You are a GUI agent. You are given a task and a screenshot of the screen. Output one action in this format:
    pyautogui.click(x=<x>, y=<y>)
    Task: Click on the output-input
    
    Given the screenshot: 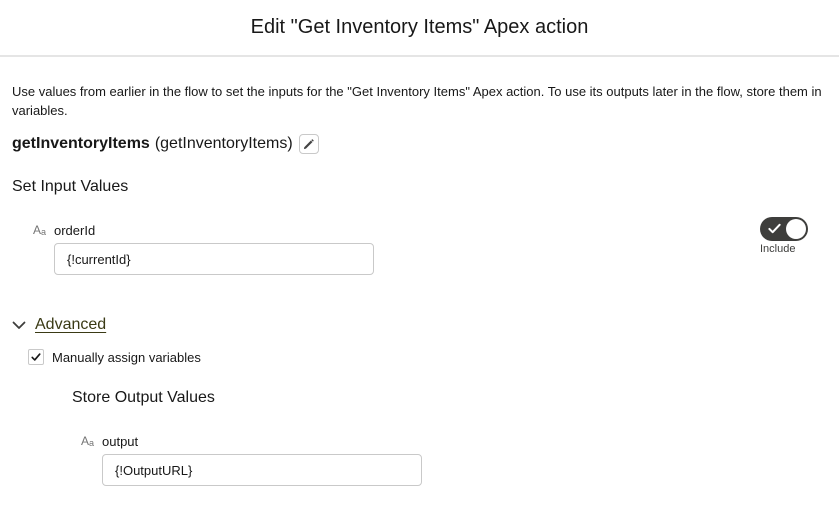 What is the action you would take?
    pyautogui.click(x=262, y=470)
    